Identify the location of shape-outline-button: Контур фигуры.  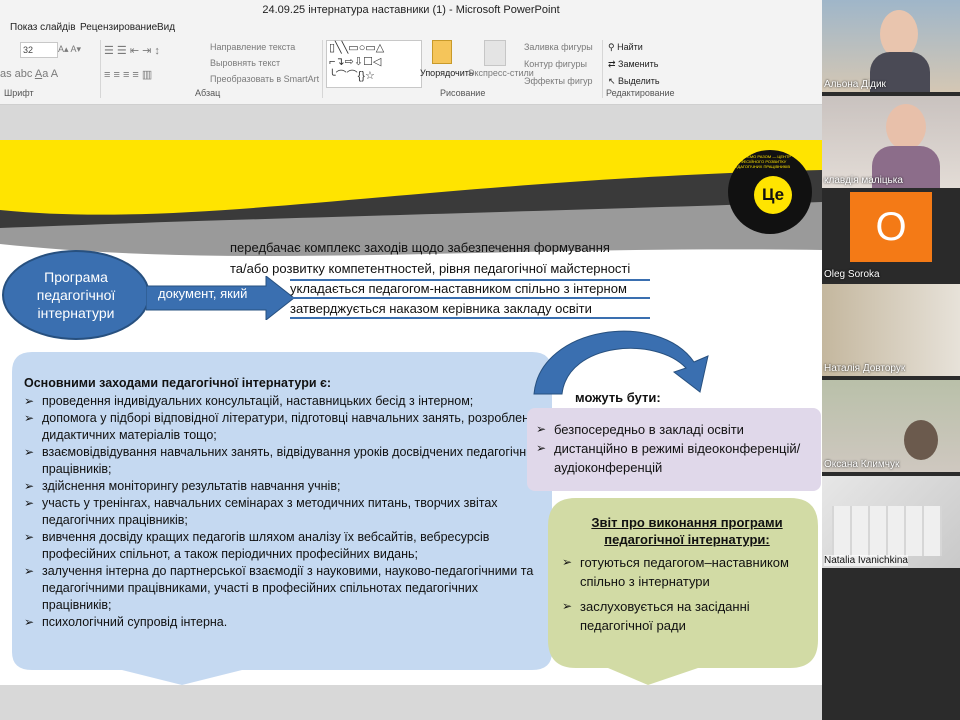
(555, 64).